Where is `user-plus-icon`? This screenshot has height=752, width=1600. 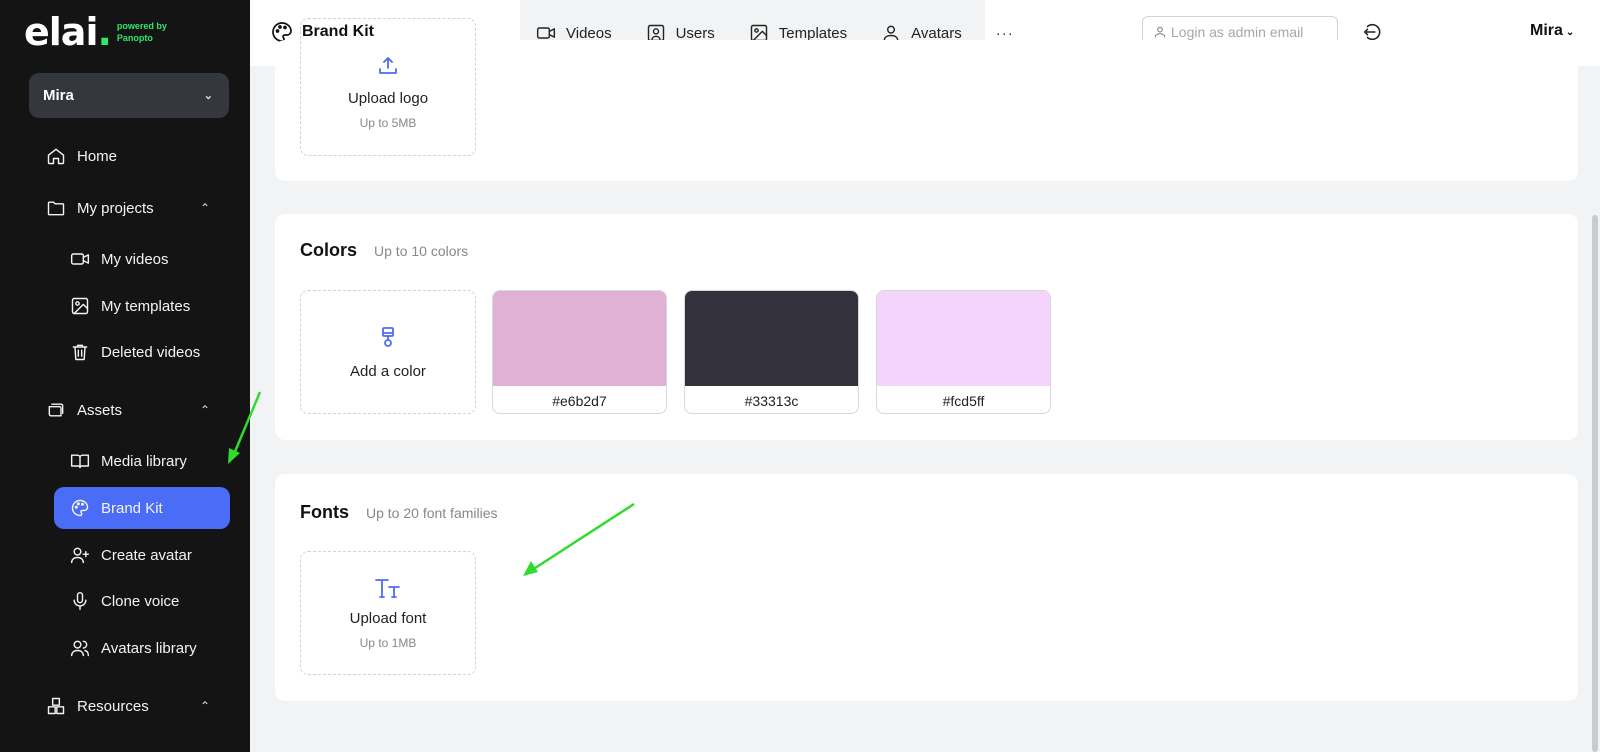
user-plus-icon is located at coordinates (80, 555).